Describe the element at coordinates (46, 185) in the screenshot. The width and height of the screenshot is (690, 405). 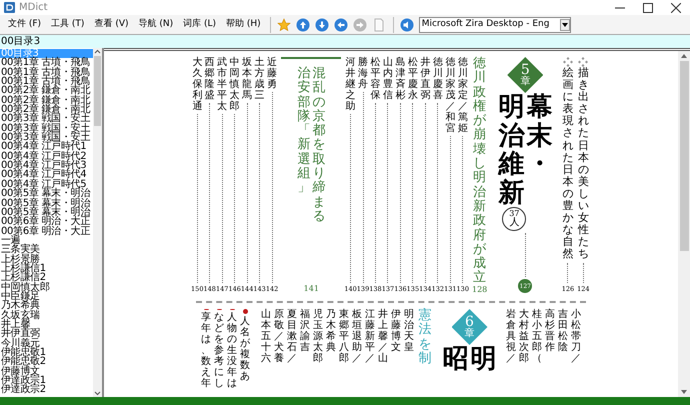
I see `sidebar-item: 00第4章 江戸時代5` at that location.